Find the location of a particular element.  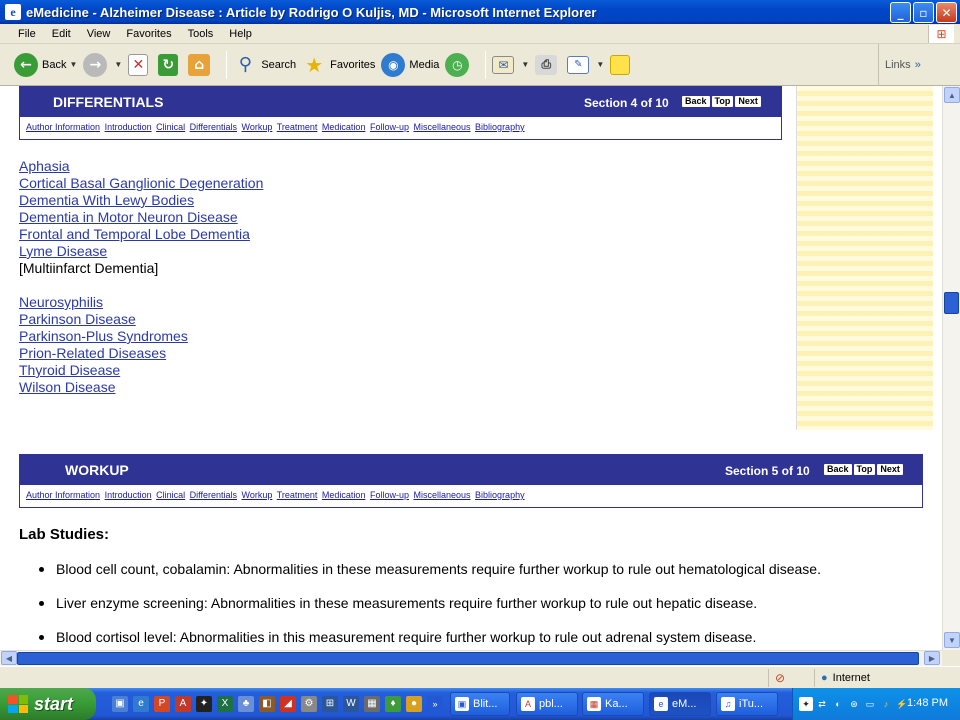

edit-dropdown-icon: ▼ is located at coordinates (600, 64).